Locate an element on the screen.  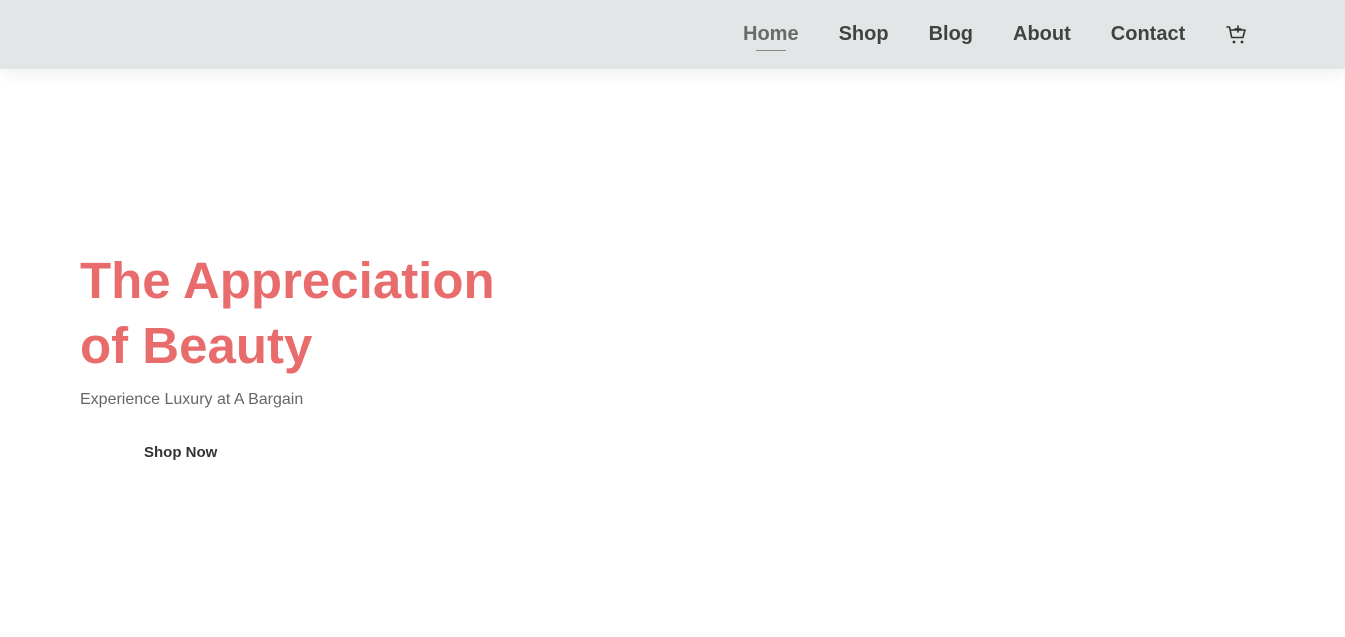
nav-link-shop: Shop is located at coordinates (864, 34).